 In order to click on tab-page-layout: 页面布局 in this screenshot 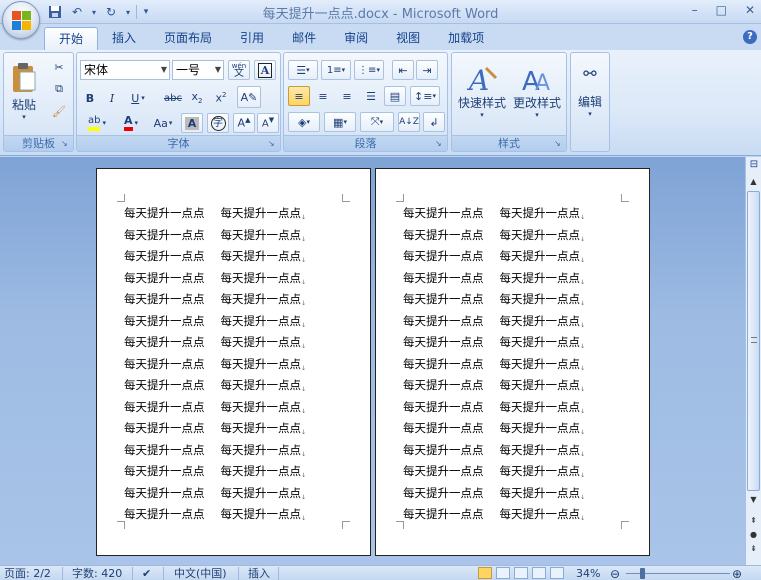, I will do `click(188, 38)`.